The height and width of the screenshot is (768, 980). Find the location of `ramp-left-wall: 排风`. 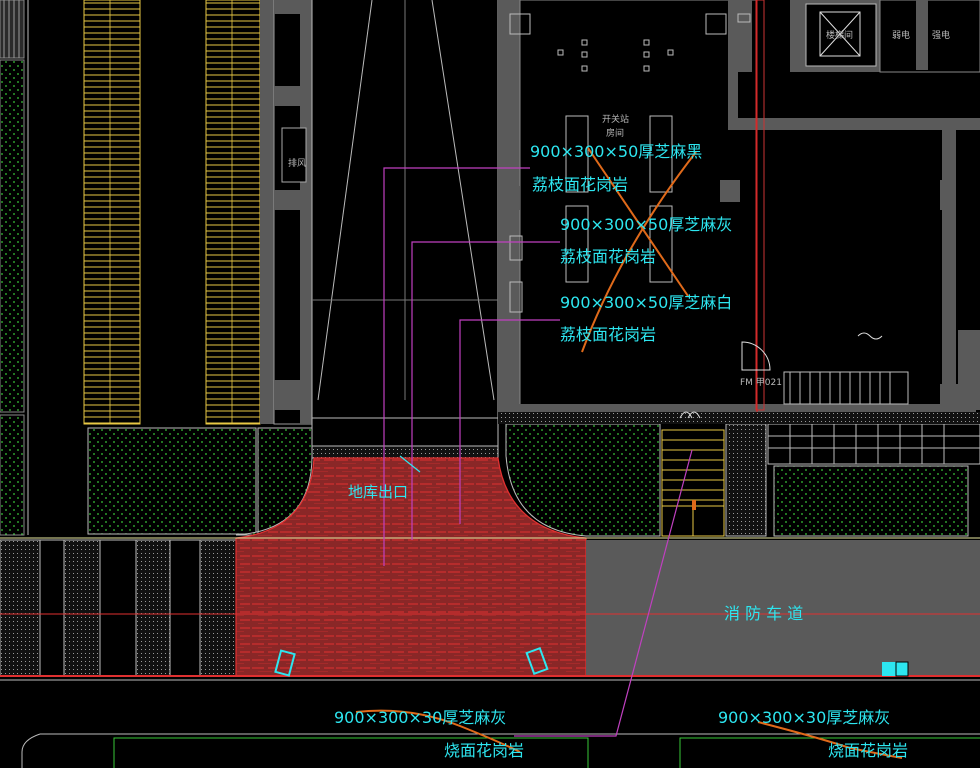

ramp-left-wall: 排风 is located at coordinates (286, 212).